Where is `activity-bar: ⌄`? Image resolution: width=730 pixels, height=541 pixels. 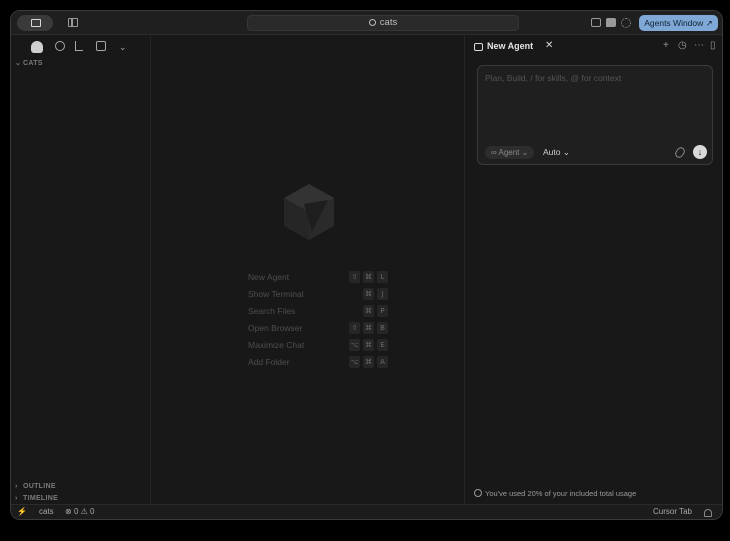 activity-bar: ⌄ is located at coordinates (80, 47).